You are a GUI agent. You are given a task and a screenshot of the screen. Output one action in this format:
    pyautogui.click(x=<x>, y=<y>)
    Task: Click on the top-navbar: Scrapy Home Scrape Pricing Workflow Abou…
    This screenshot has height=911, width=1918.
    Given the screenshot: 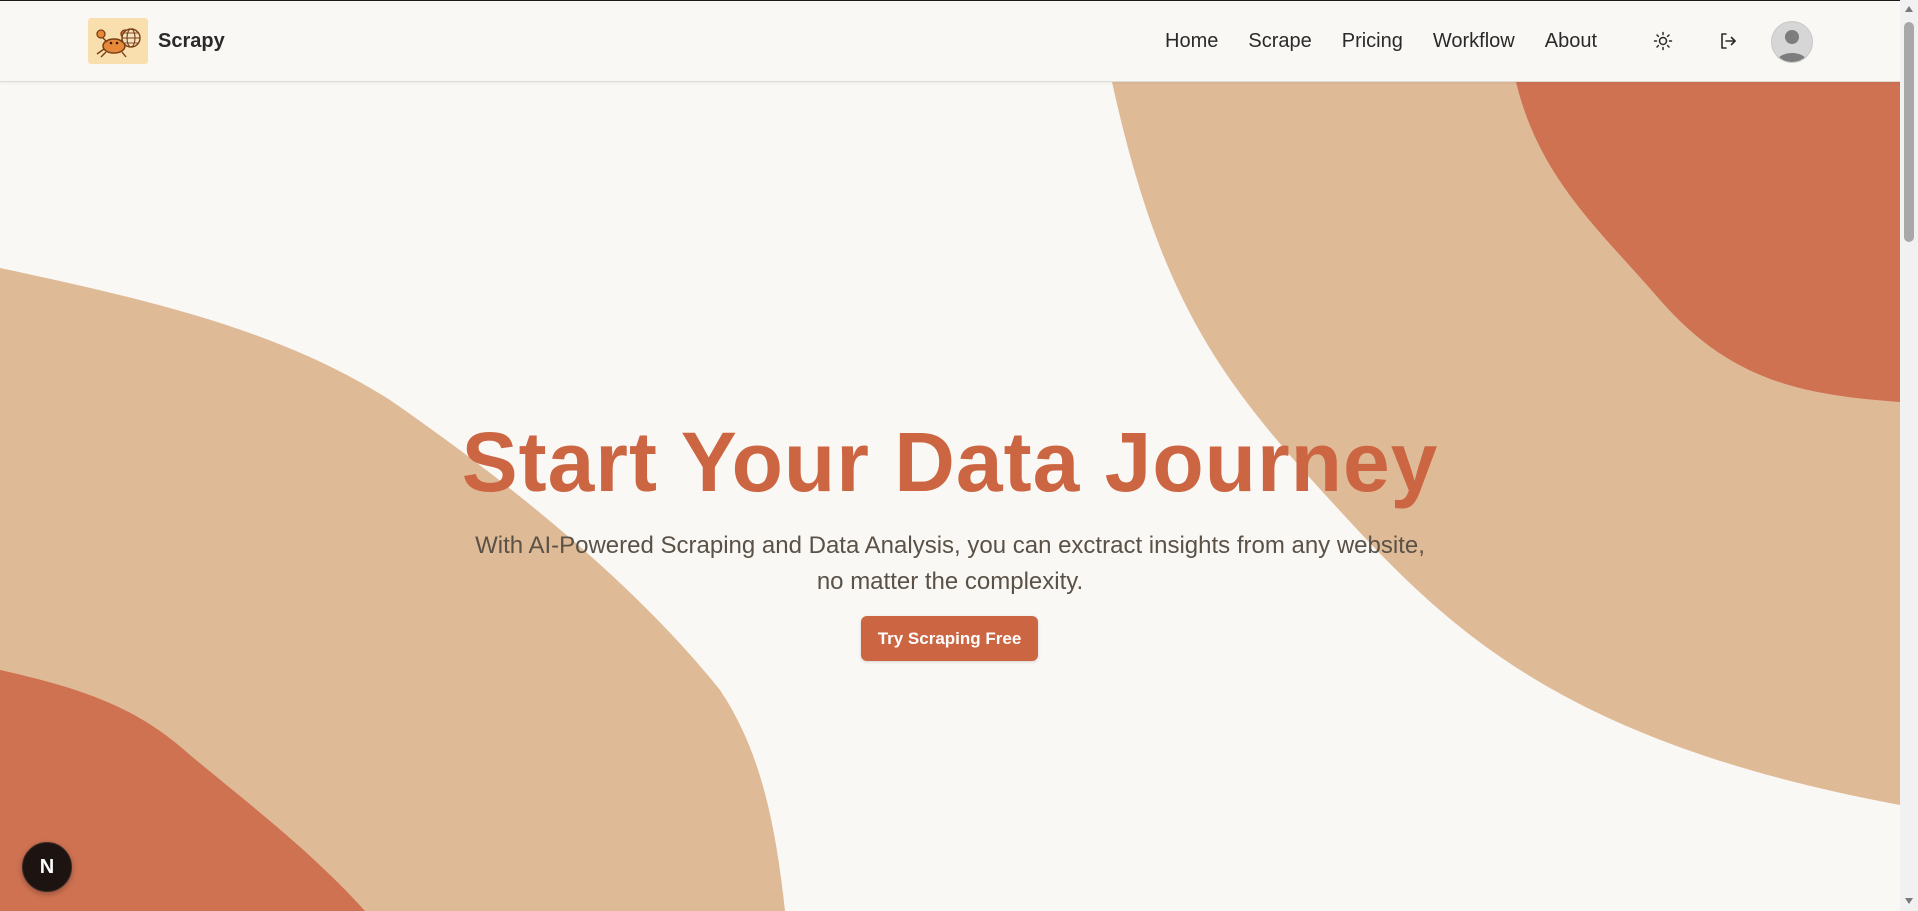 What is the action you would take?
    pyautogui.click(x=950, y=41)
    